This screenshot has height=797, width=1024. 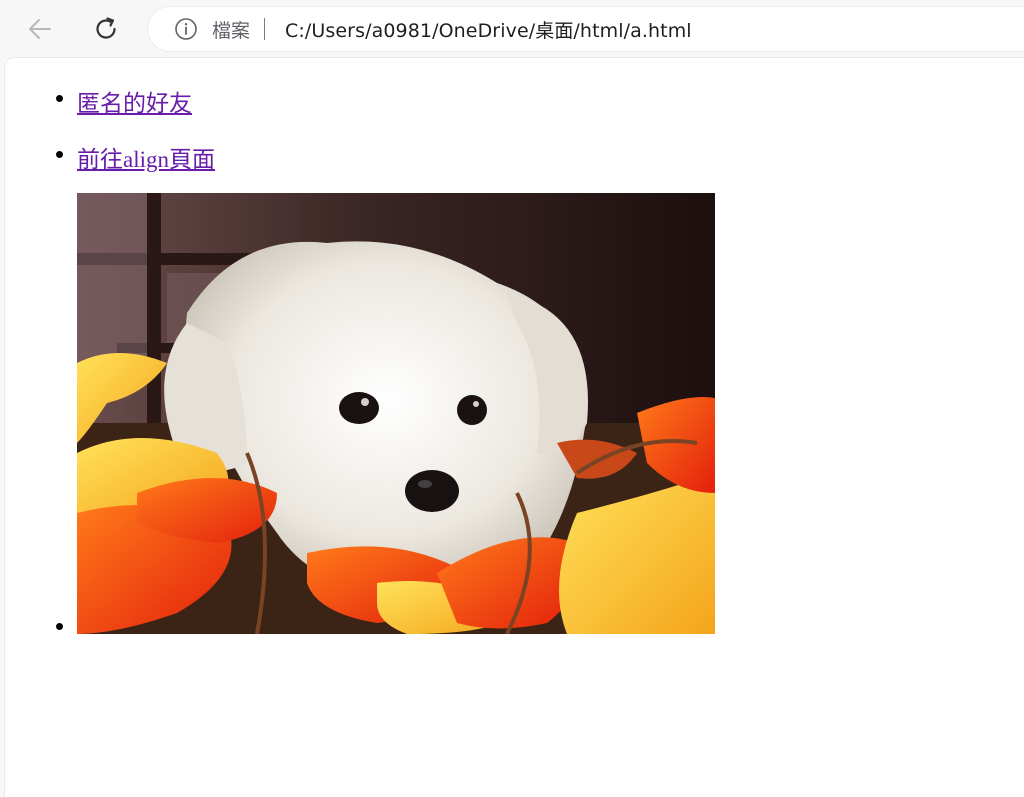 I want to click on back-button, so click(x=40, y=29).